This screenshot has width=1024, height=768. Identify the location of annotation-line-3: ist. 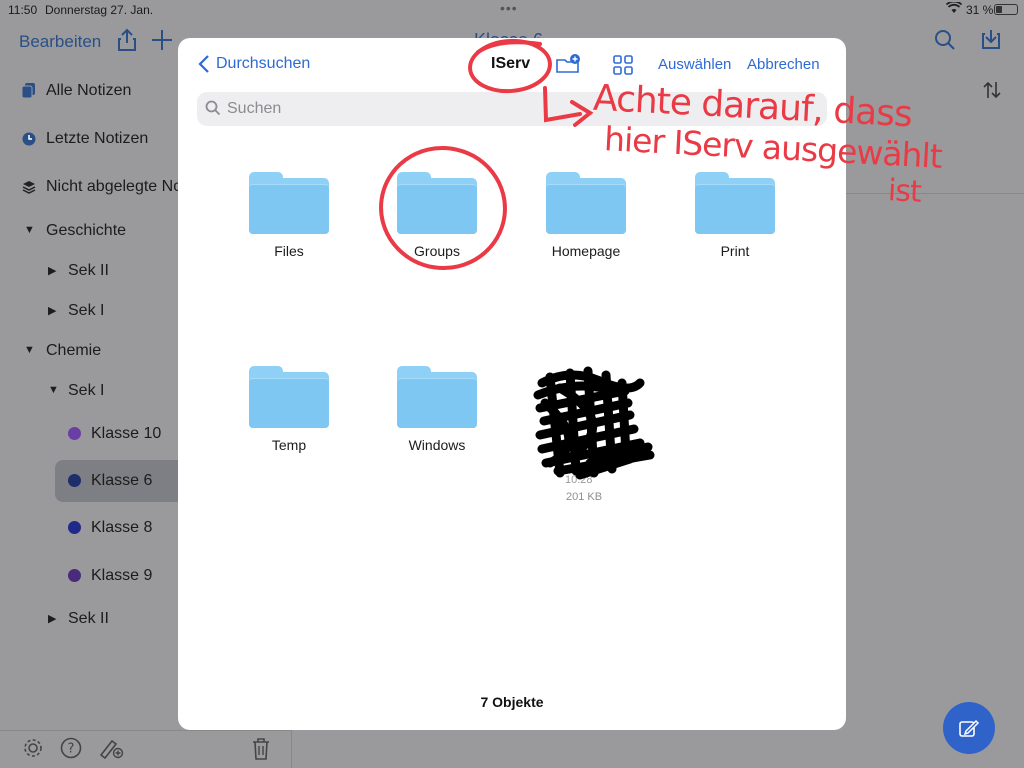
(904, 191).